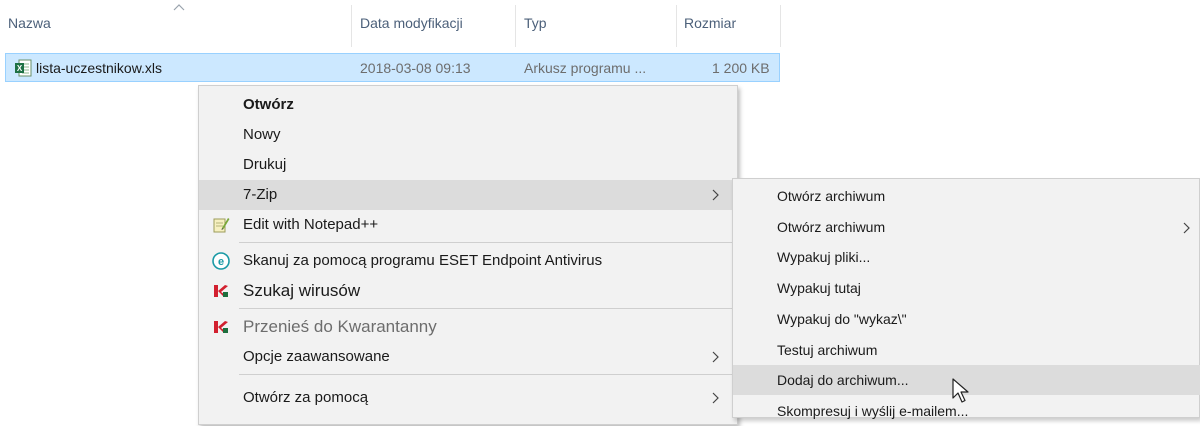  Describe the element at coordinates (710, 23) in the screenshot. I see `column-size: Rozmiar` at that location.